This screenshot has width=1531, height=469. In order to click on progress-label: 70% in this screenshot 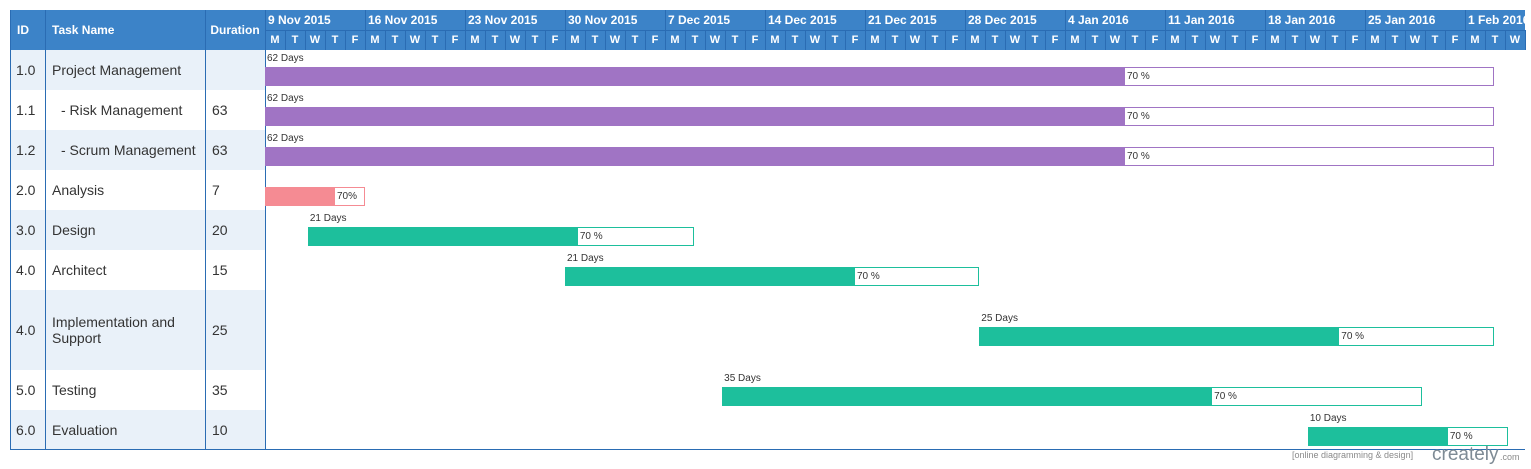, I will do `click(347, 196)`.